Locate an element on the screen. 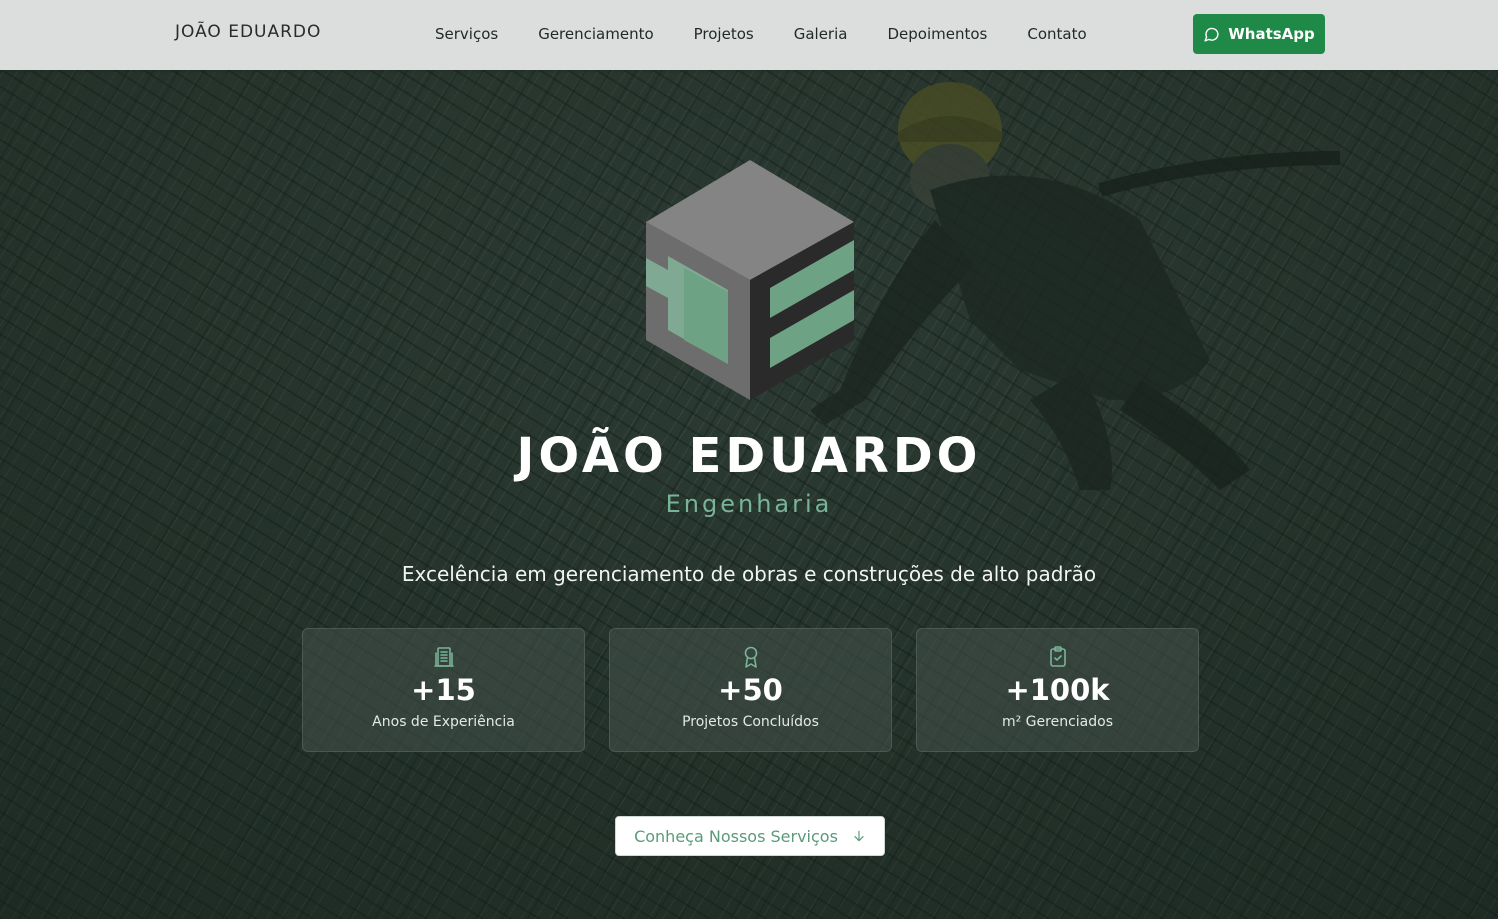 The height and width of the screenshot is (919, 1498). stat-card-projects: +50 Projetos Concluídos is located at coordinates (750, 690).